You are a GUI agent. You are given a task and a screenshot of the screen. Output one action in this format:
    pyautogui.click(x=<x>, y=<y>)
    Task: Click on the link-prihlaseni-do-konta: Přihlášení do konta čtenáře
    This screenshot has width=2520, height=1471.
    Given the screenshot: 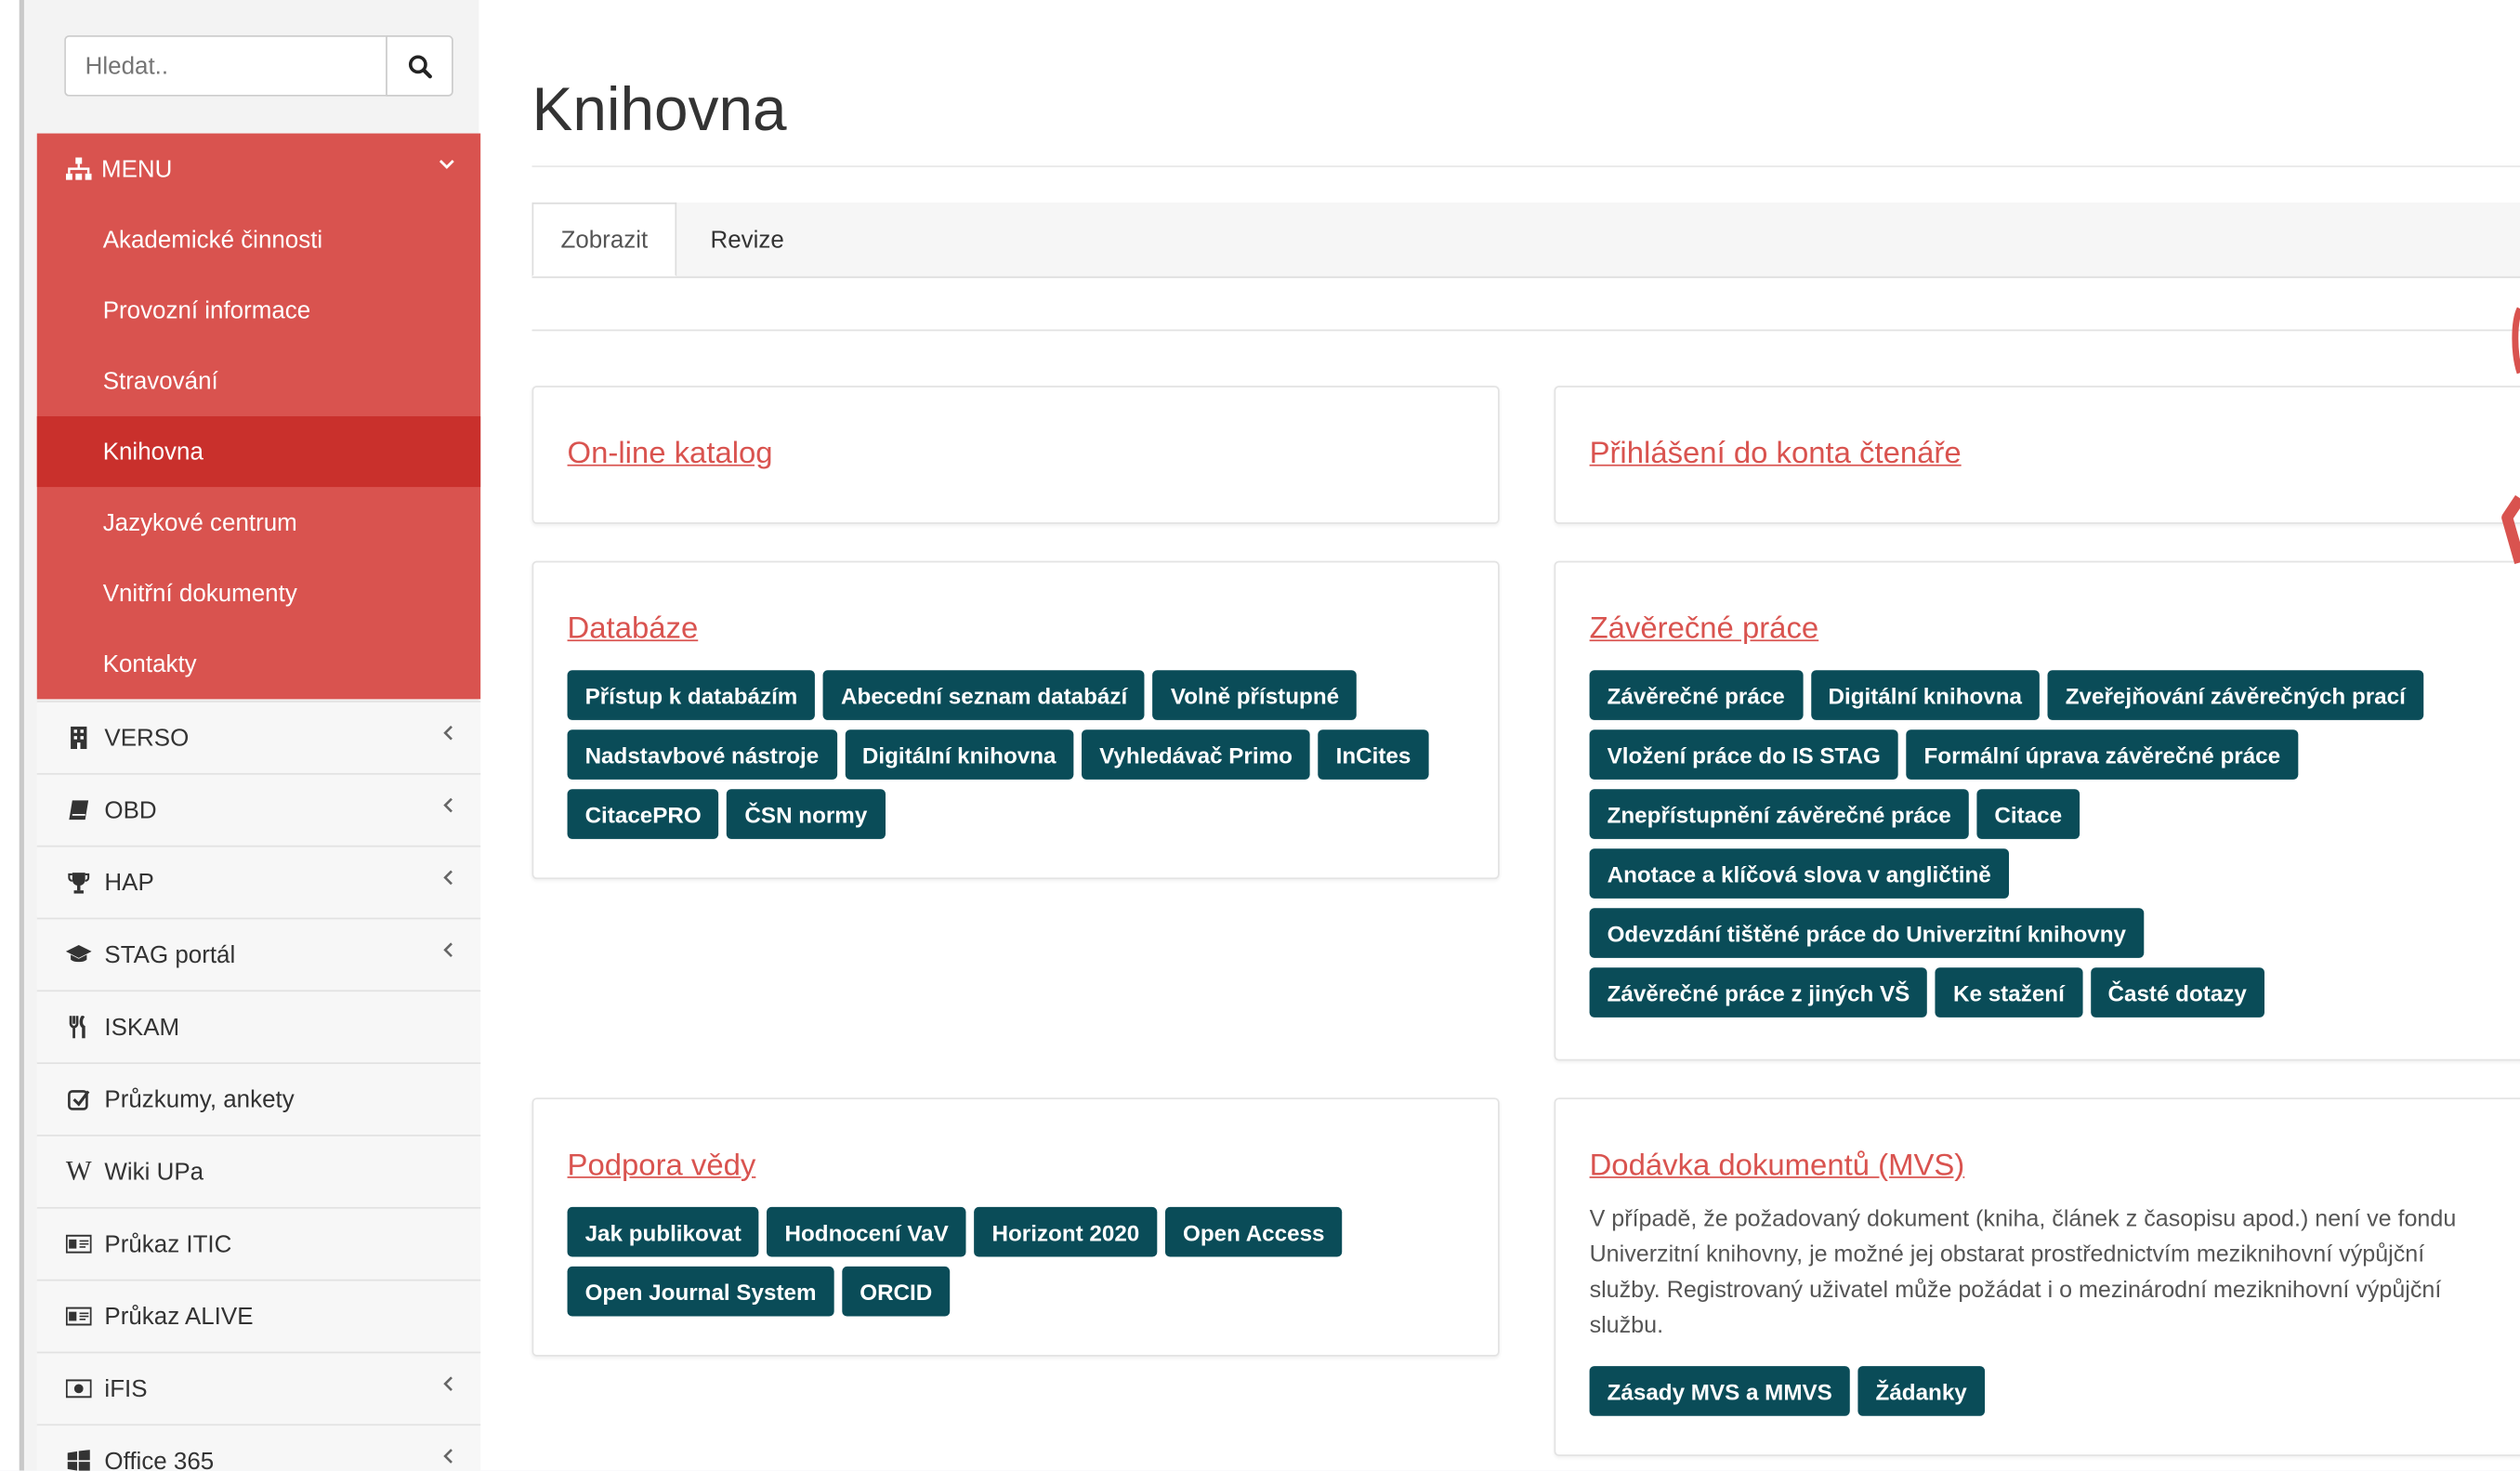 What is the action you would take?
    pyautogui.click(x=1776, y=454)
    